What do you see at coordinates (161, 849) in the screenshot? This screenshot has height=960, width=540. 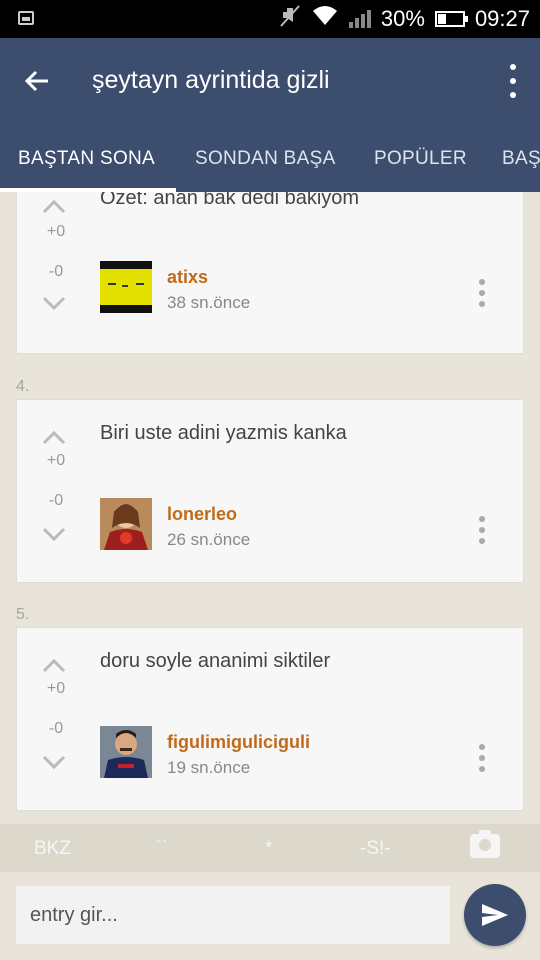 I see `backtick-button: ``` at bounding box center [161, 849].